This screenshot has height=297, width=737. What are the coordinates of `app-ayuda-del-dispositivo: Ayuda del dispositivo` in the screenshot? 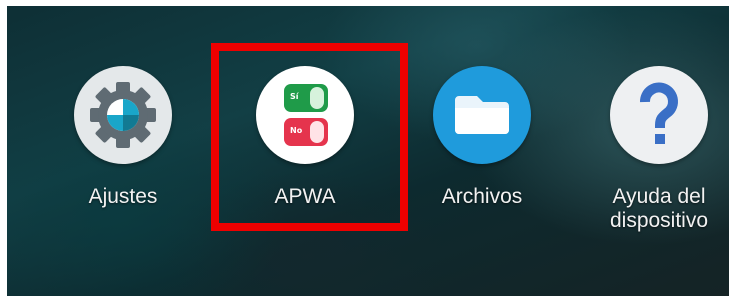 It's located at (649, 149).